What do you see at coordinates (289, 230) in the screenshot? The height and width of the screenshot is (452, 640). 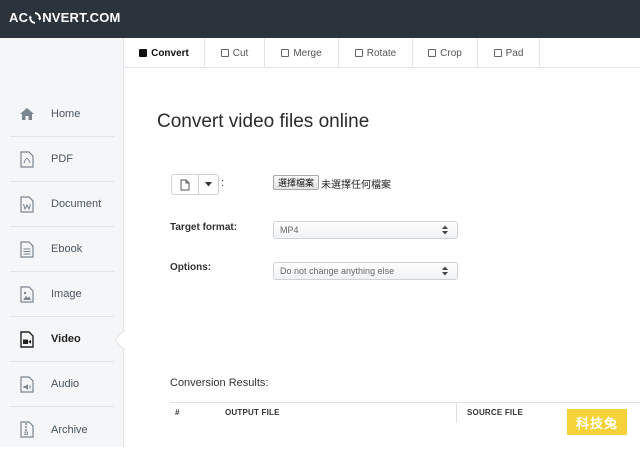 I see `target-format-value: MP4` at bounding box center [289, 230].